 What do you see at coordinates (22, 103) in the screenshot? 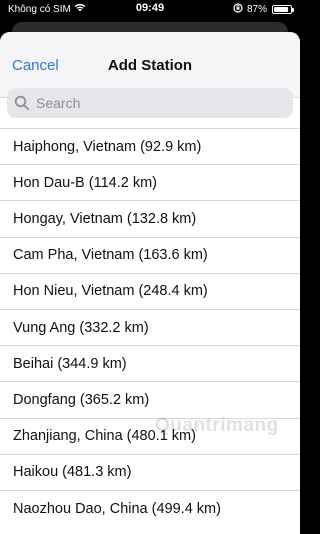
I see `search-icon` at bounding box center [22, 103].